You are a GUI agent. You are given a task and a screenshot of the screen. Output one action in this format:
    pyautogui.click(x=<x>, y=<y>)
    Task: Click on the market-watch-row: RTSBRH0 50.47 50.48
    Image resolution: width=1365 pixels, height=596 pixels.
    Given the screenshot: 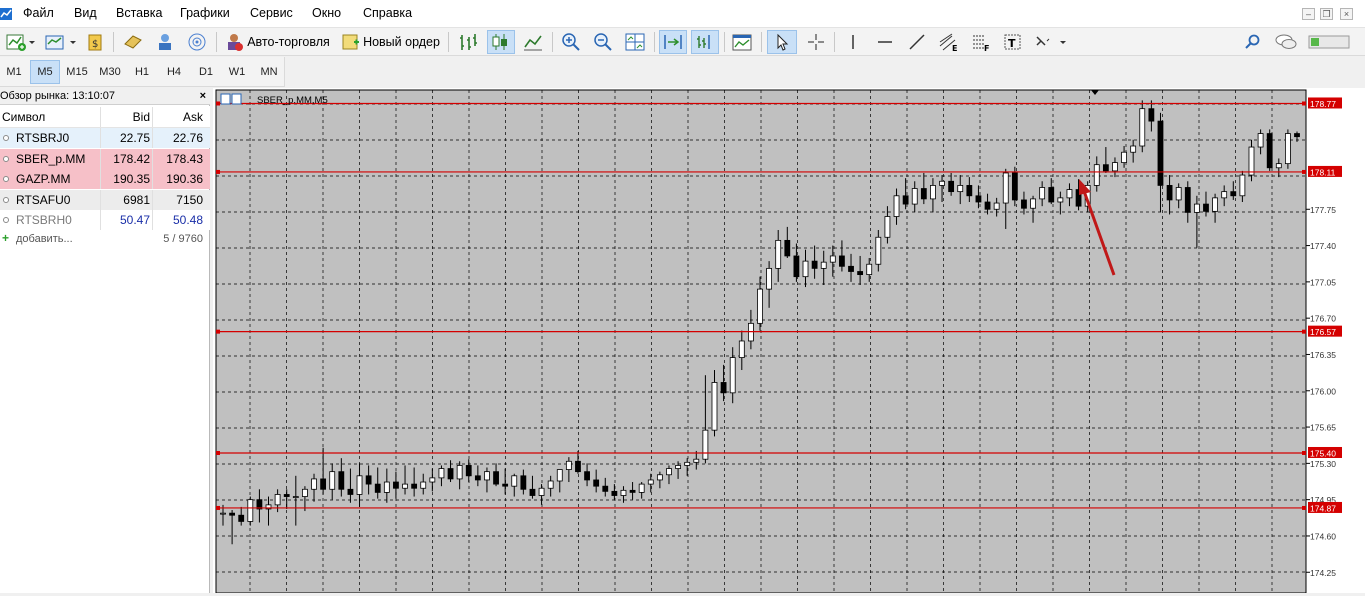 What is the action you would take?
    pyautogui.click(x=105, y=220)
    